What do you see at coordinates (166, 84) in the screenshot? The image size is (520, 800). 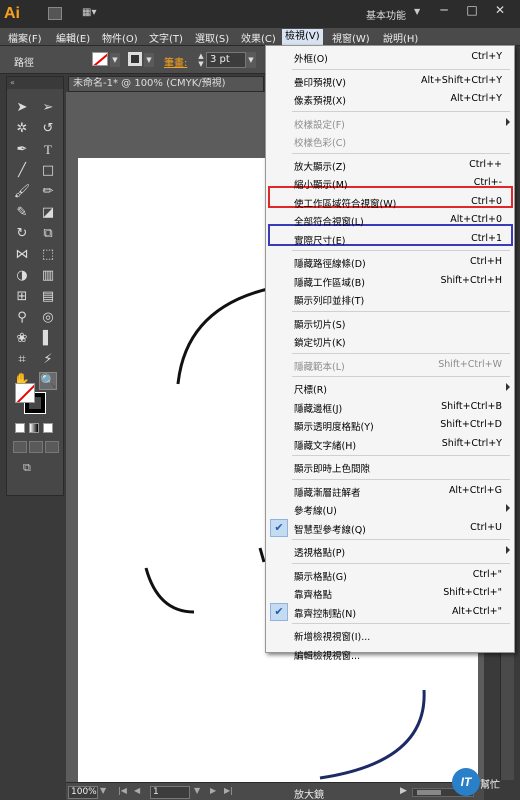 I see `document-tab: 未命名-1* @ 100% (CMYK/預視)` at bounding box center [166, 84].